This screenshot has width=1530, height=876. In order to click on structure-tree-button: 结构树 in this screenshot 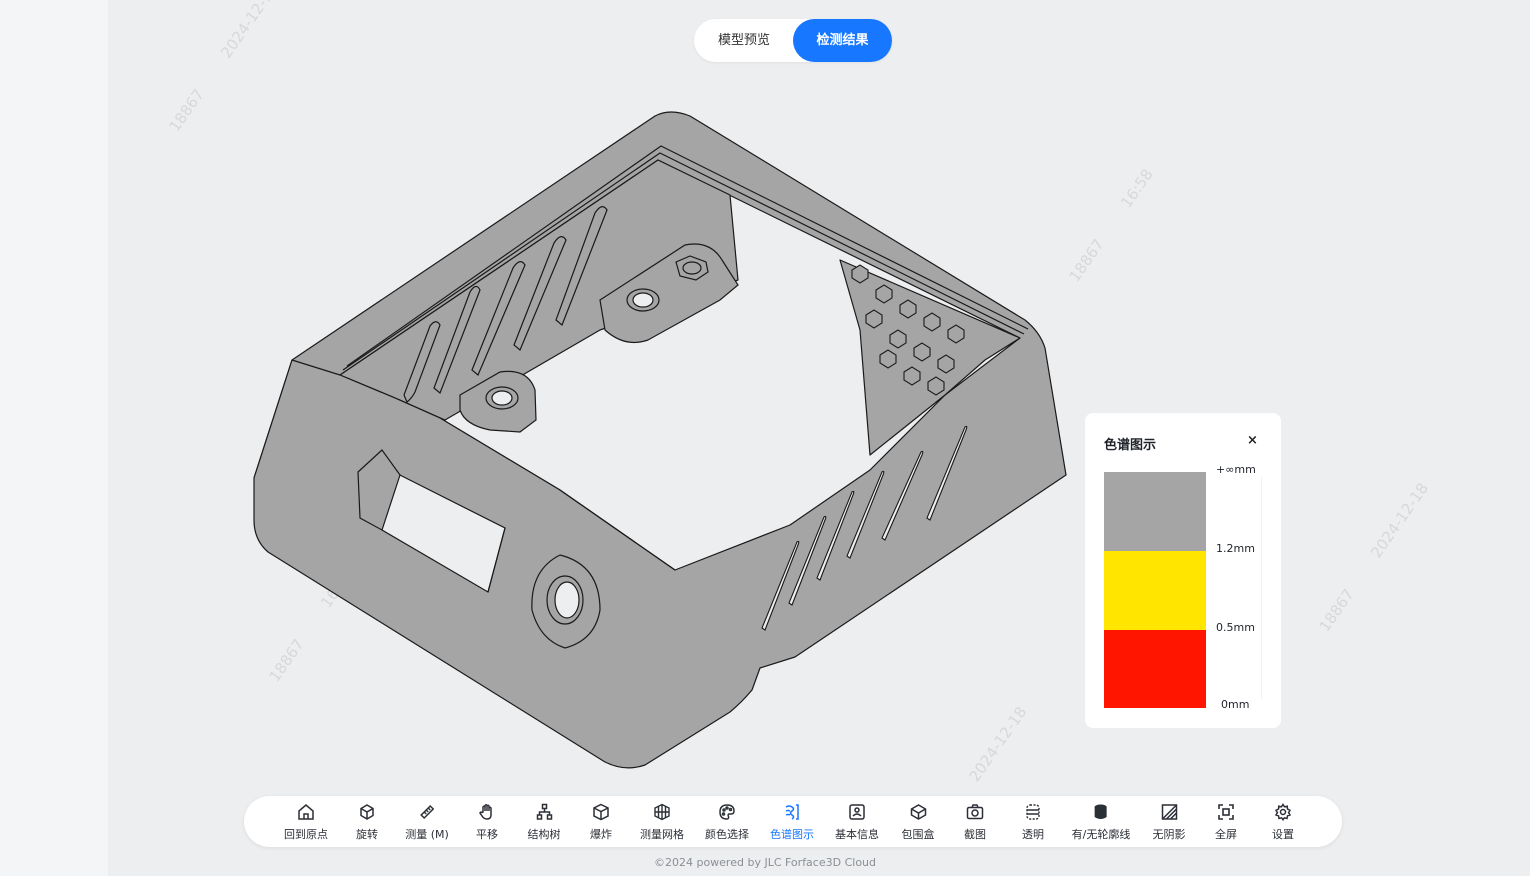, I will do `click(544, 821)`.